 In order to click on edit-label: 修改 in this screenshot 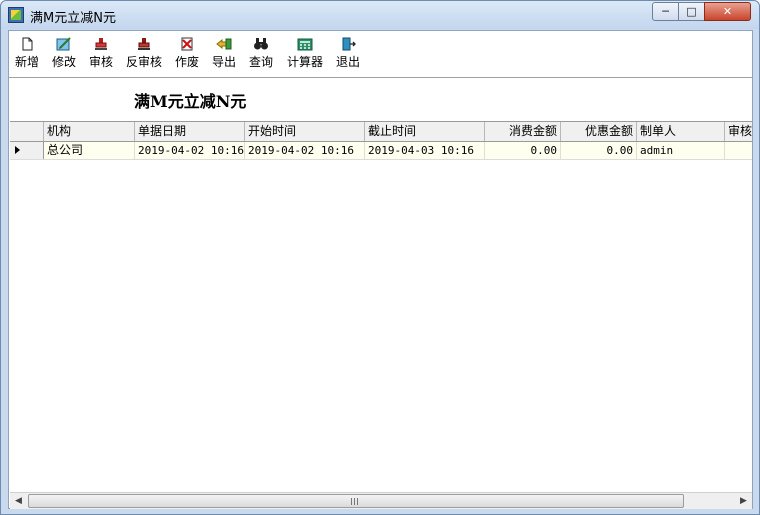, I will do `click(63, 62)`.